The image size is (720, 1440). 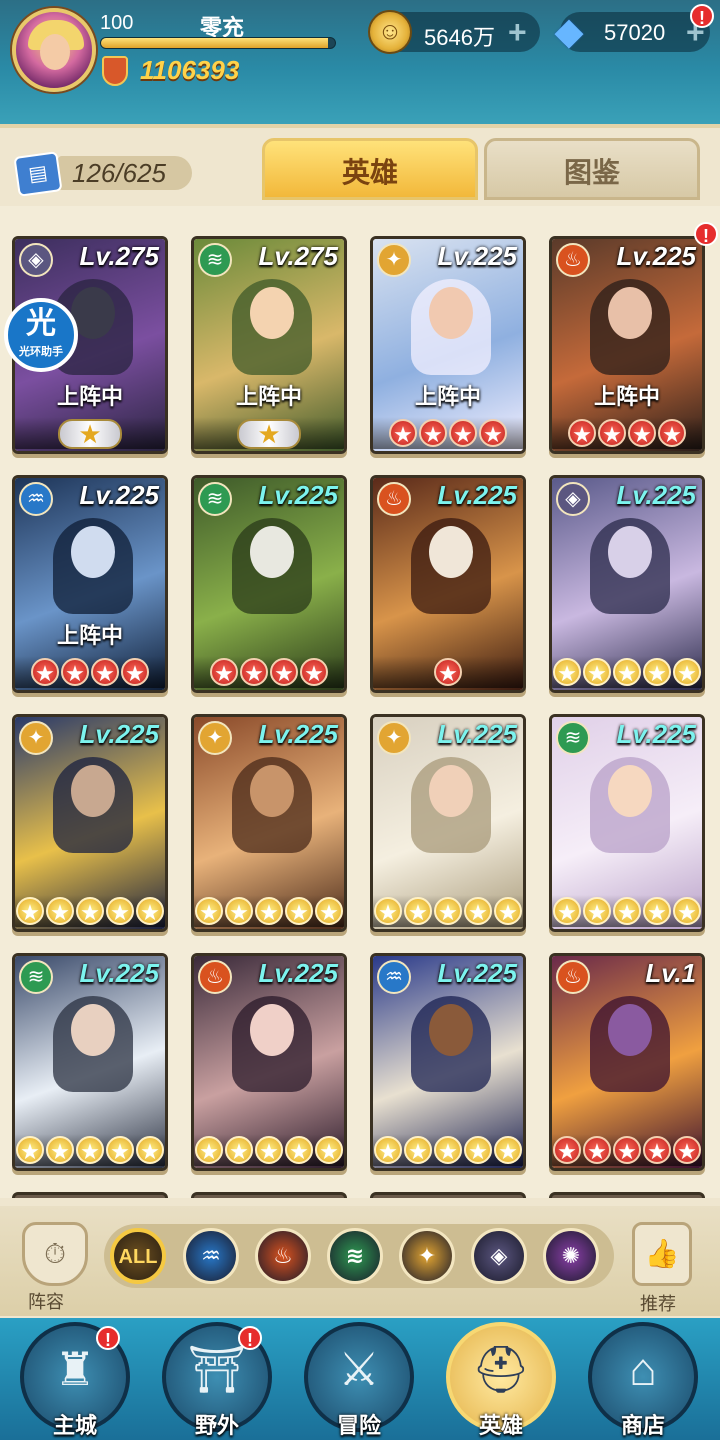 I want to click on hero-card: ♒ Lv.225 ★ ★ ★ ★ ★, so click(x=448, y=1062).